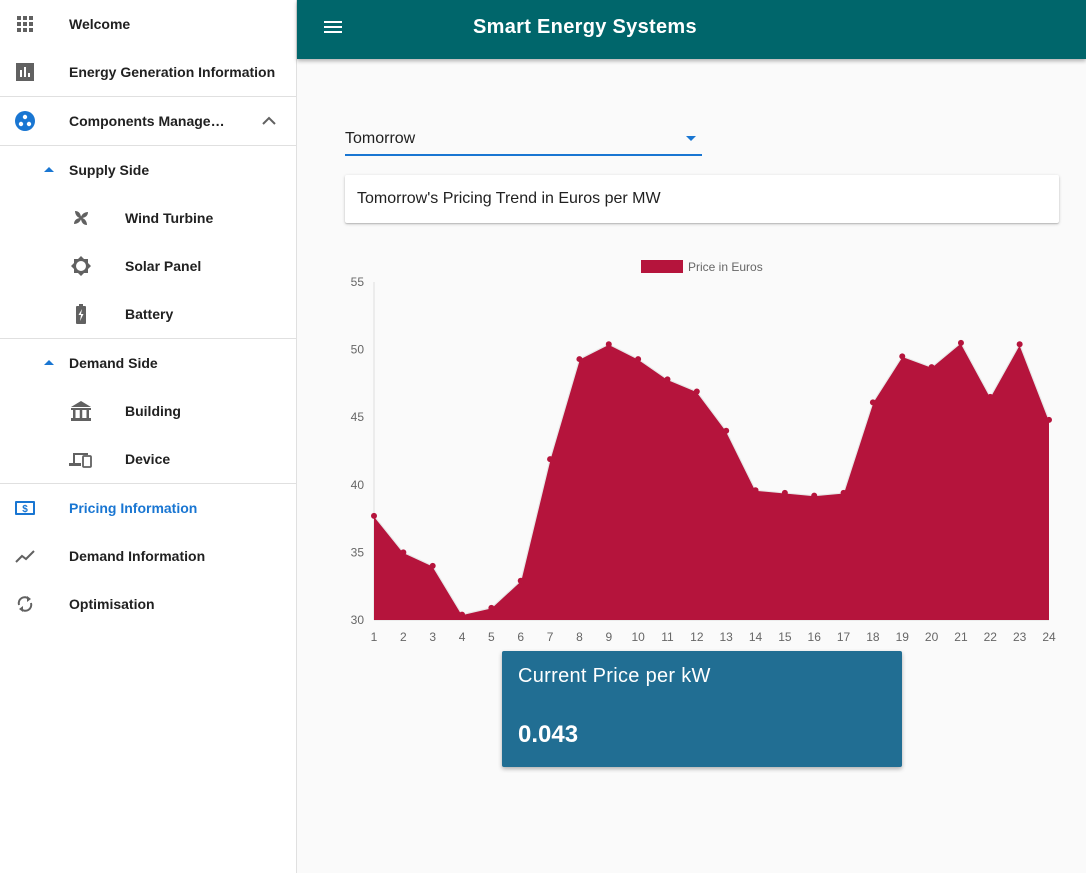  What do you see at coordinates (112, 604) in the screenshot?
I see `sidebar-item-label: Optimisation` at bounding box center [112, 604].